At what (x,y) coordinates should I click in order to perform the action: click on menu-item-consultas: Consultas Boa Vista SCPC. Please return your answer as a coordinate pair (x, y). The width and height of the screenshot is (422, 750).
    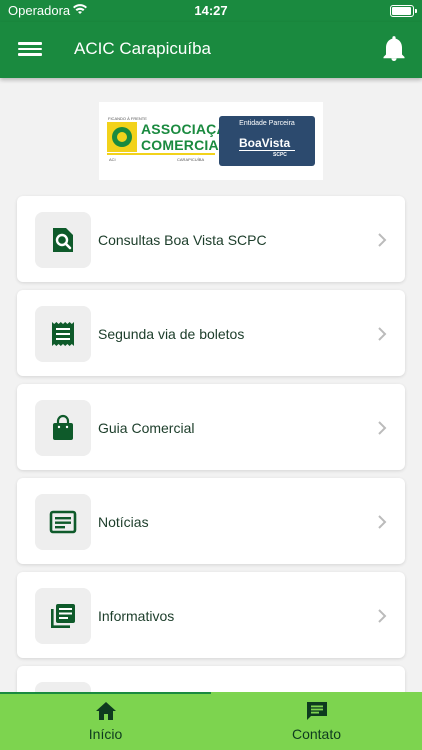
    Looking at the image, I should click on (211, 239).